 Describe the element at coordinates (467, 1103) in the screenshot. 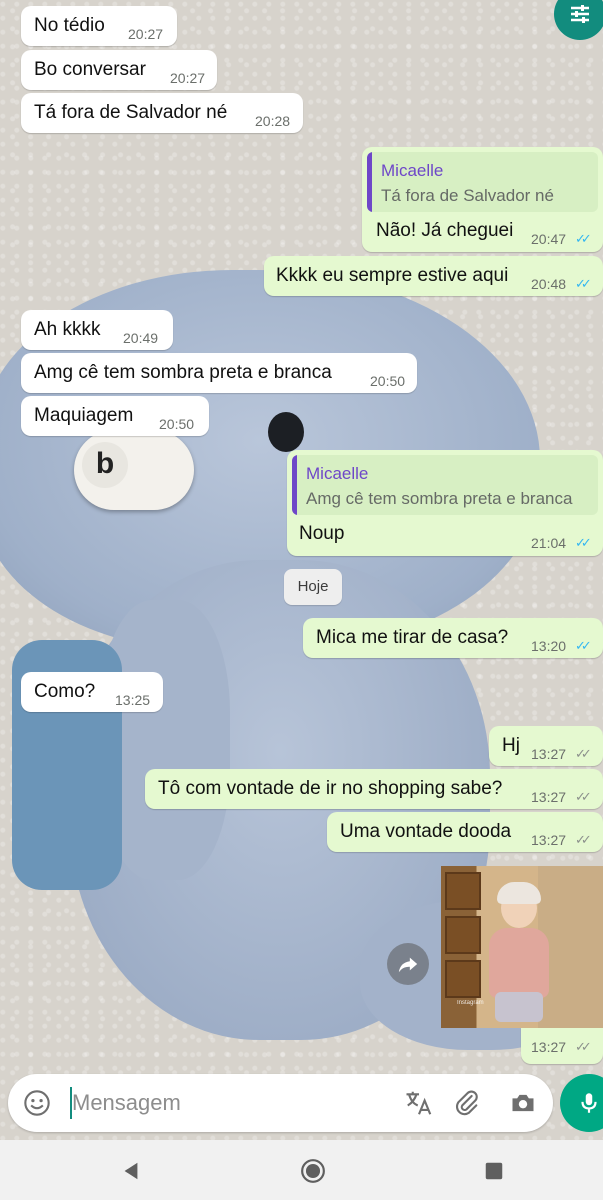

I see `paperclip-icon` at that location.